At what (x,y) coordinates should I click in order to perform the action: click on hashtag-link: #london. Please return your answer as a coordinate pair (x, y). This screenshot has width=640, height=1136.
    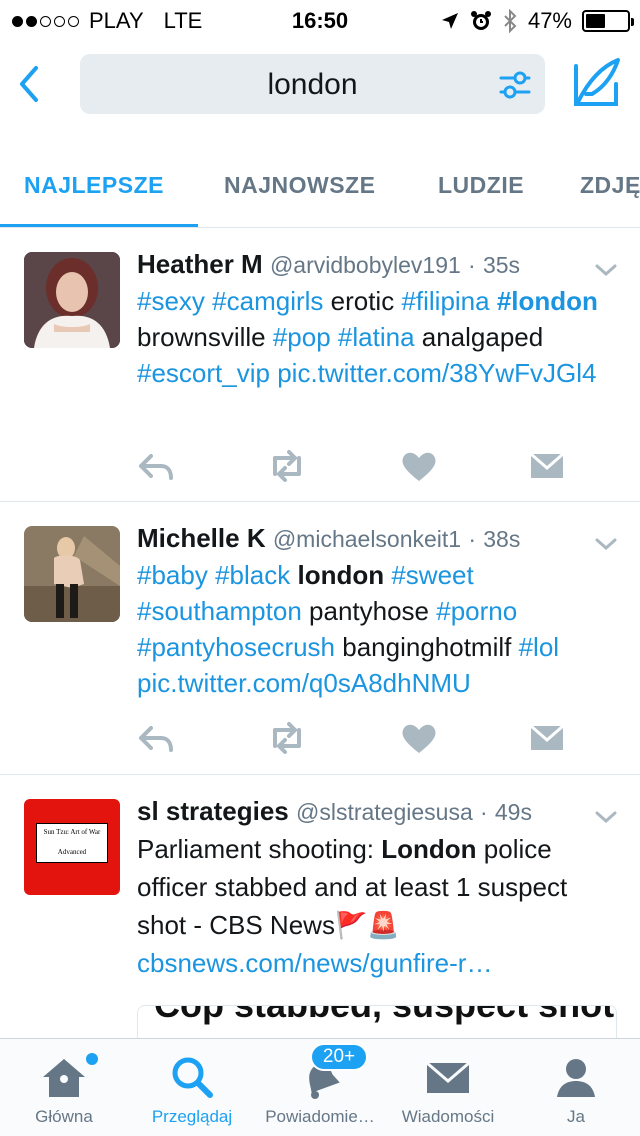
    Looking at the image, I should click on (547, 301).